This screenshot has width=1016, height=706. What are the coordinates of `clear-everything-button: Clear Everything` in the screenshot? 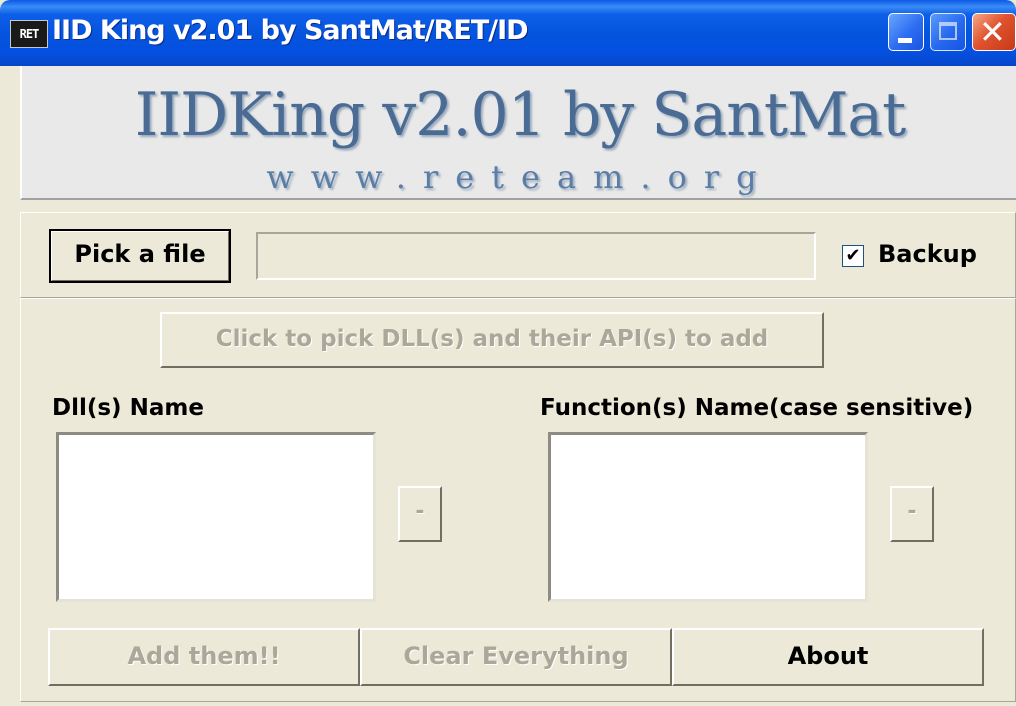 It's located at (516, 657).